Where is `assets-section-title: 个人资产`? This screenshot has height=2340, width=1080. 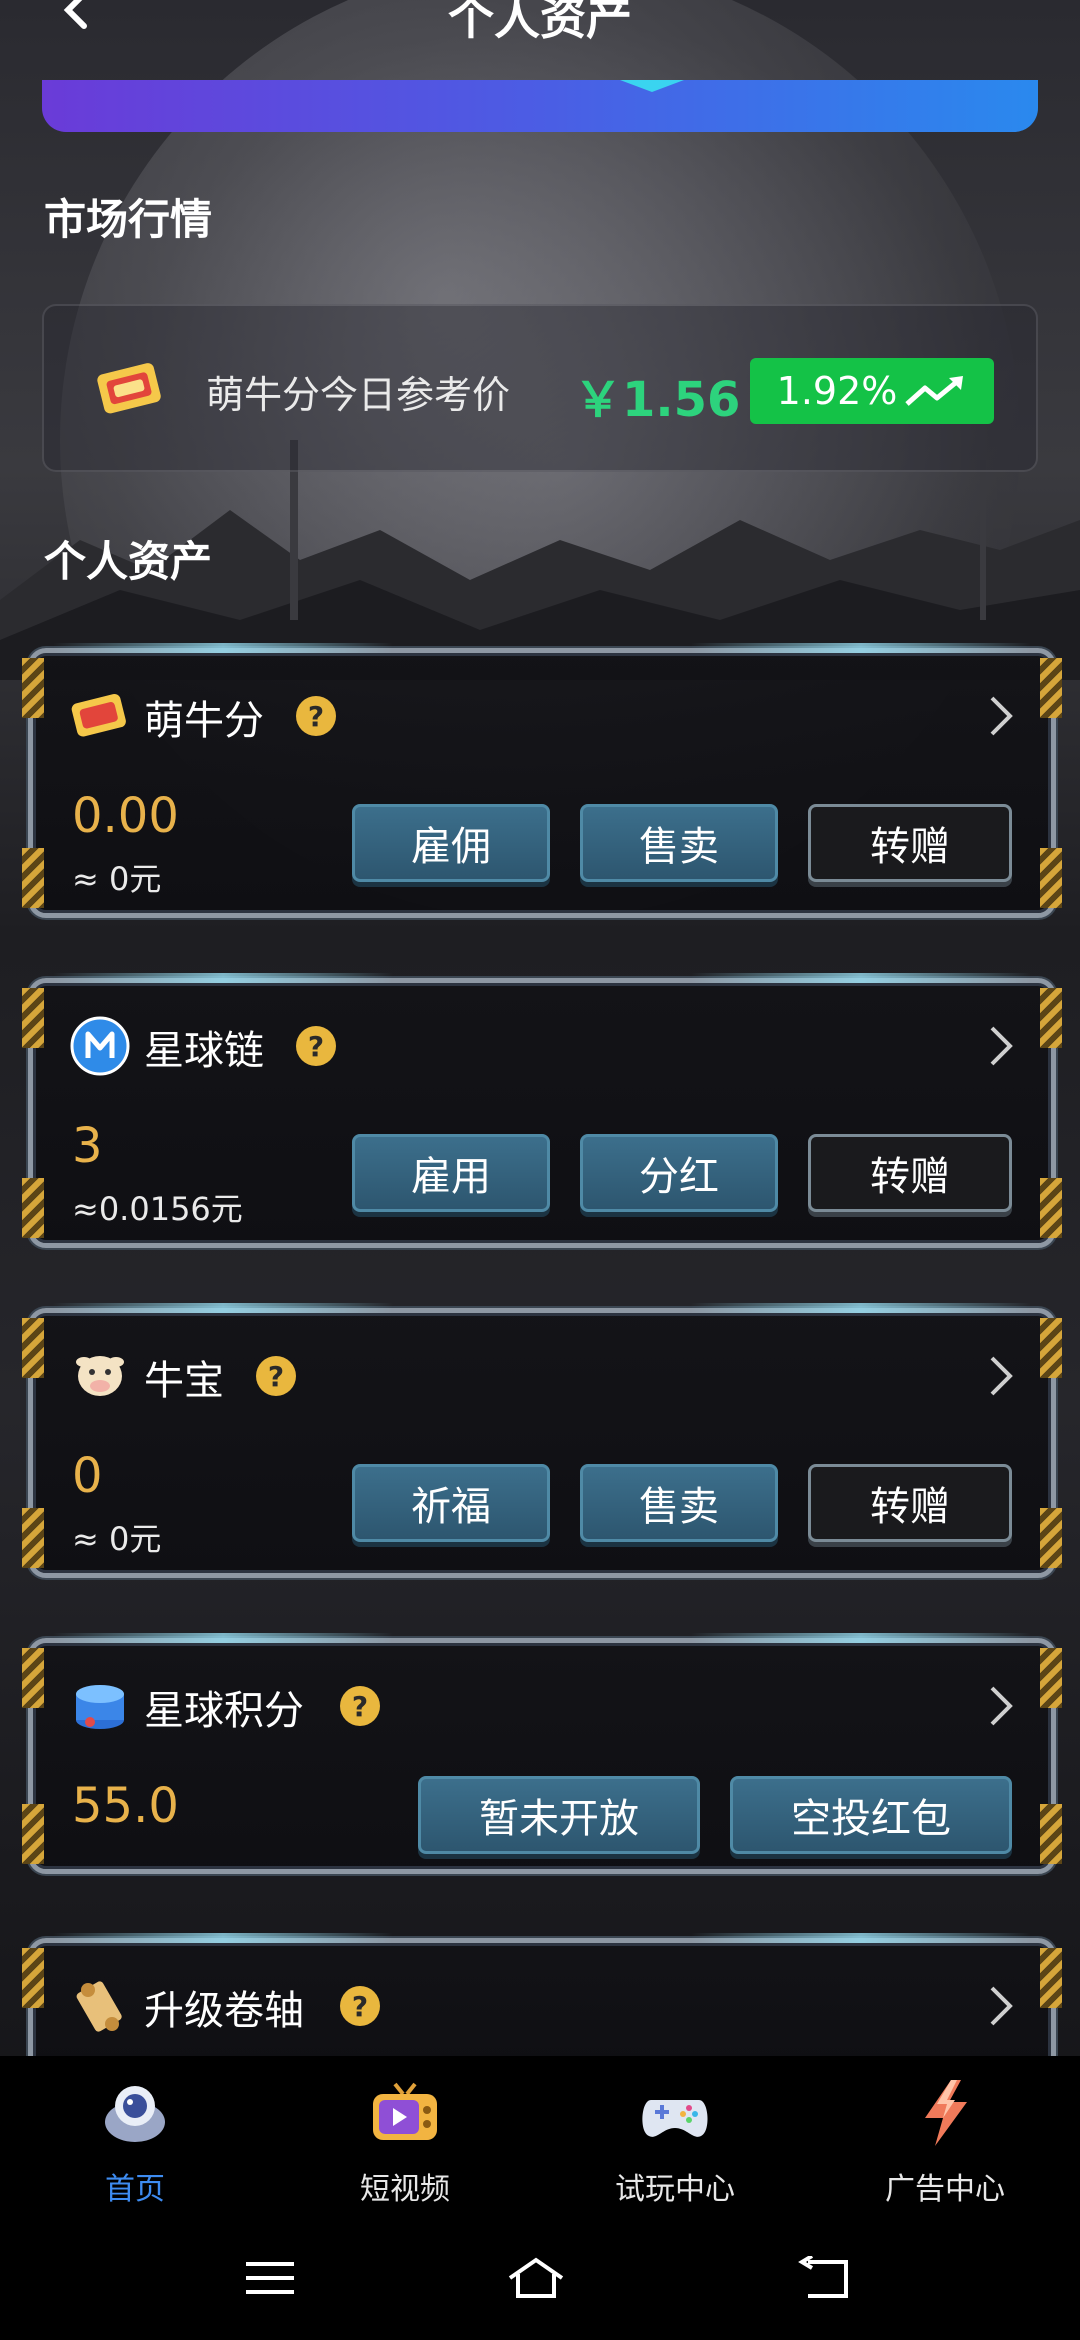
assets-section-title: 个人资产 is located at coordinates (128, 561).